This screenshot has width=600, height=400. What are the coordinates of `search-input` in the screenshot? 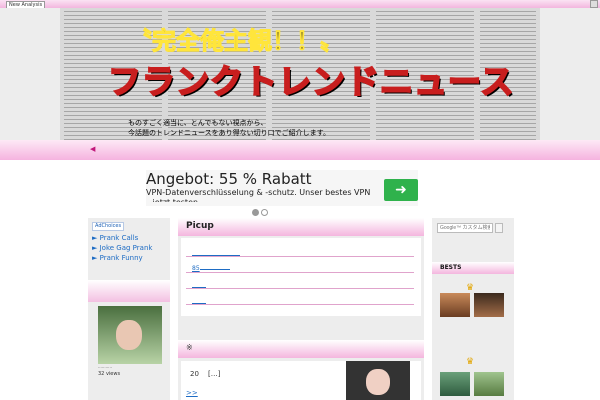 It's located at (465, 228).